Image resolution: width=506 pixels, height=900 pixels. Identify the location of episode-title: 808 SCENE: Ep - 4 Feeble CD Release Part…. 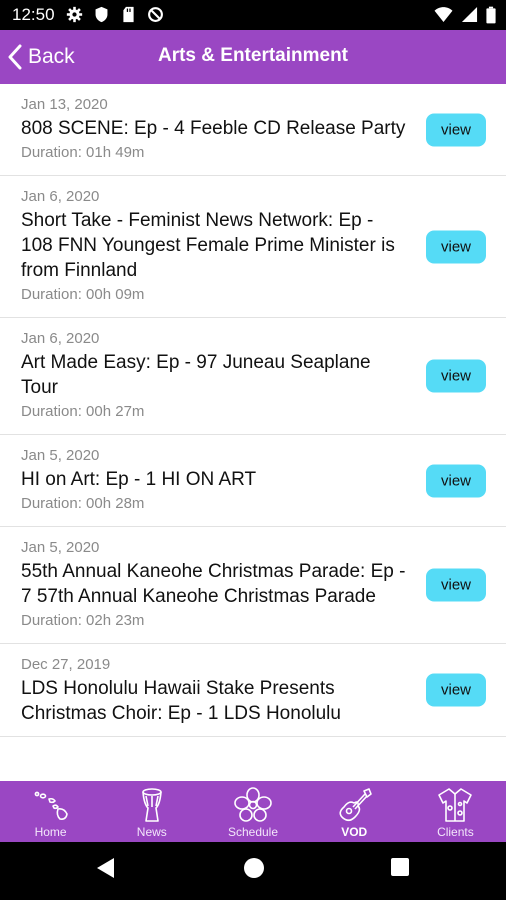
(213, 128).